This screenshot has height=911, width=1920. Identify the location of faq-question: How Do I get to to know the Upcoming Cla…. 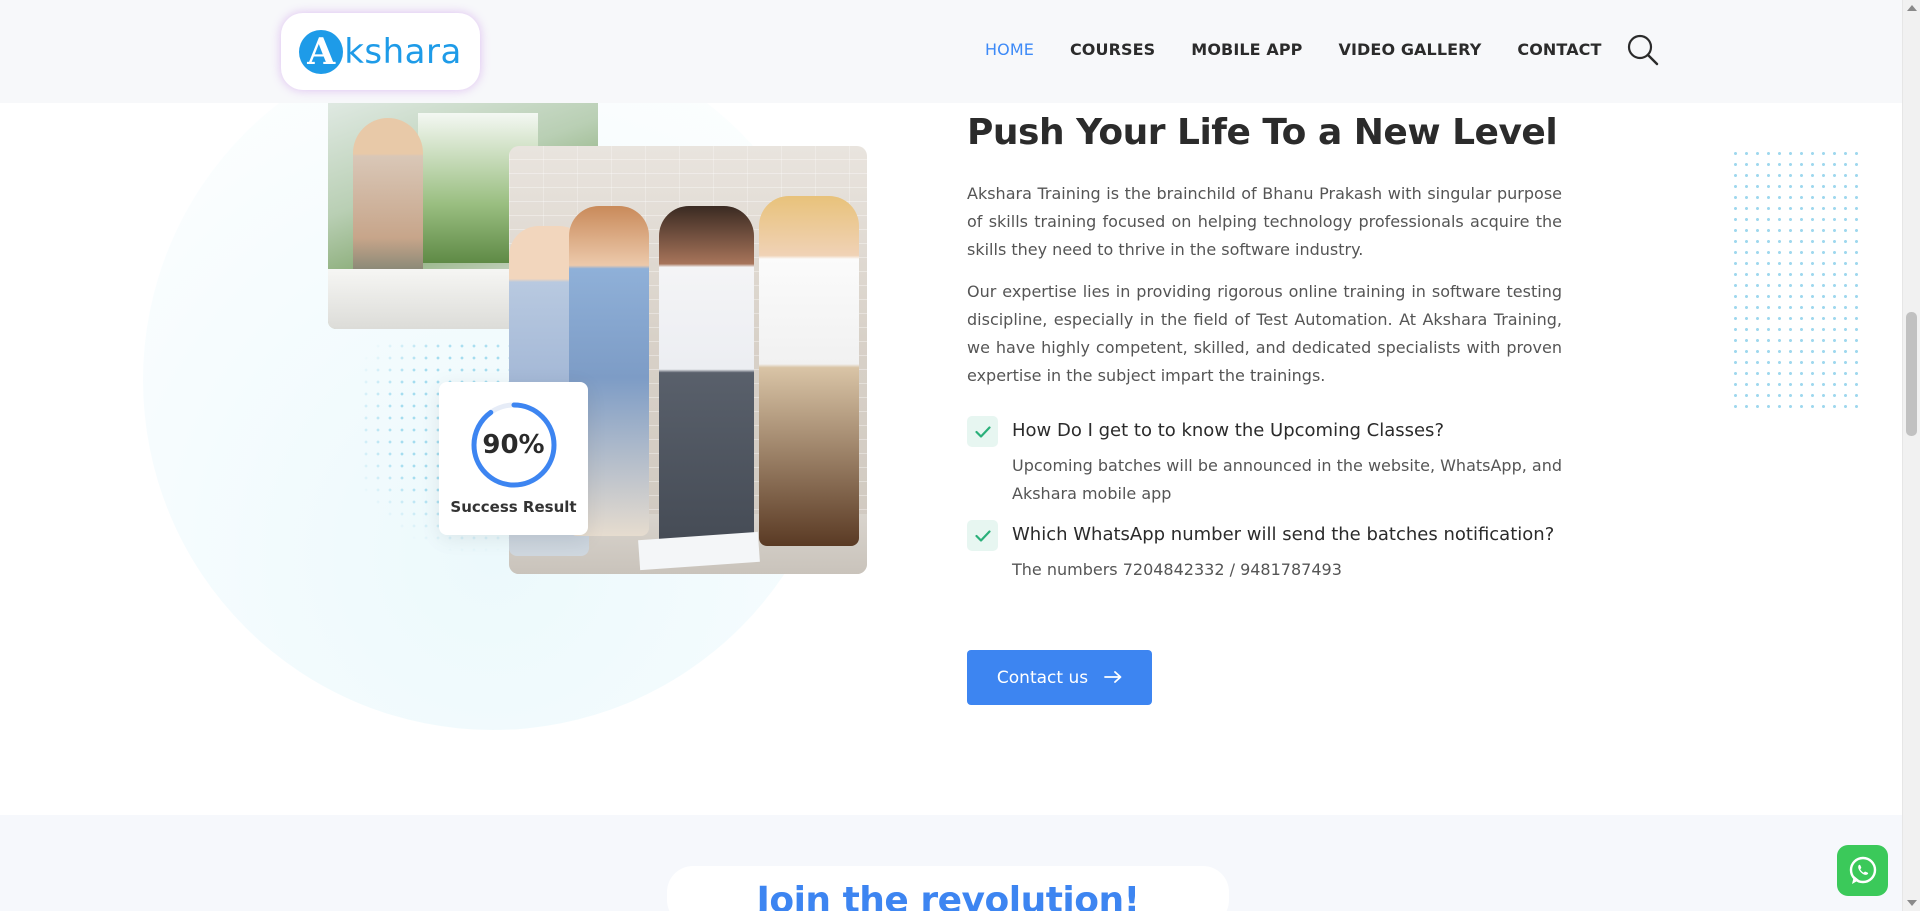
(1228, 430).